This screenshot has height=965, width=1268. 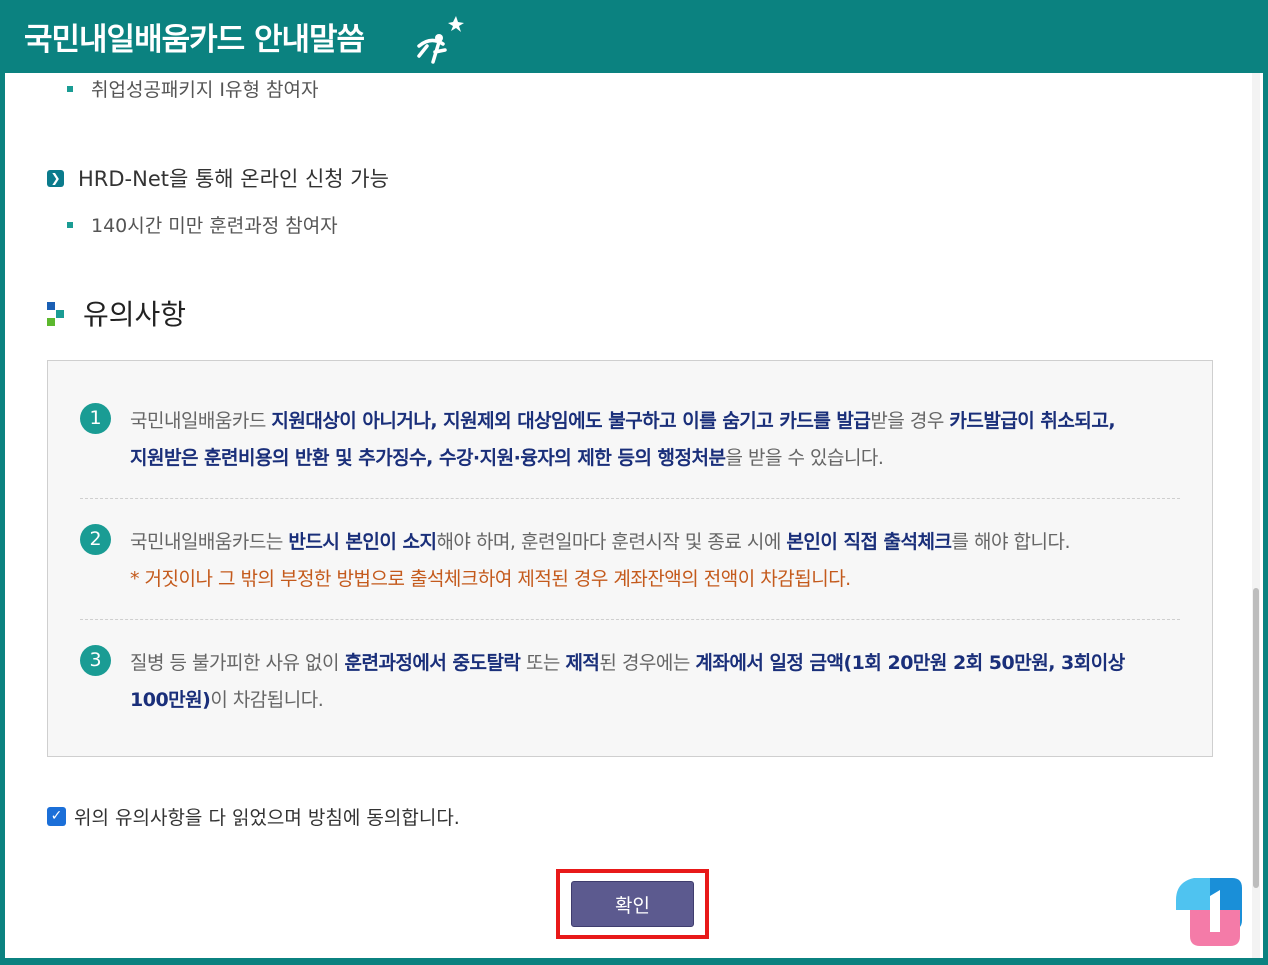 I want to click on dialog-title: 국민내일배움카드 안내말씀, so click(x=194, y=40).